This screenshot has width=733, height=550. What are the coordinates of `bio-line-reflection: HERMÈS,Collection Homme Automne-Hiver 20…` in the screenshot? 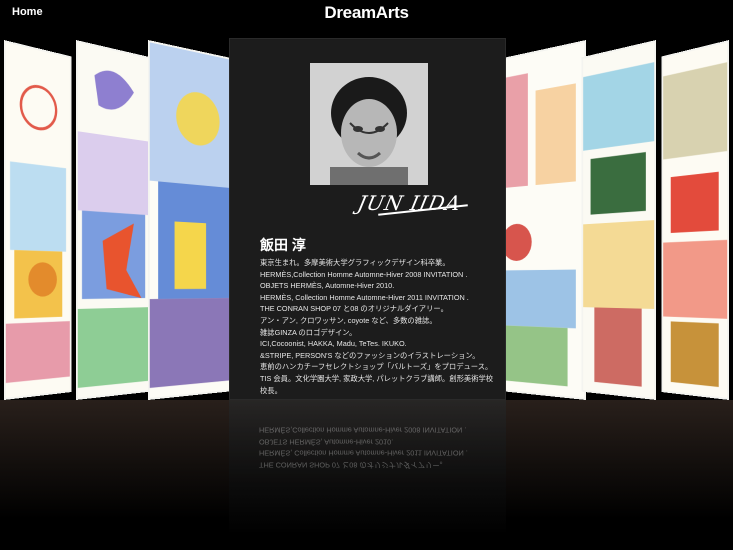 It's located at (363, 430).